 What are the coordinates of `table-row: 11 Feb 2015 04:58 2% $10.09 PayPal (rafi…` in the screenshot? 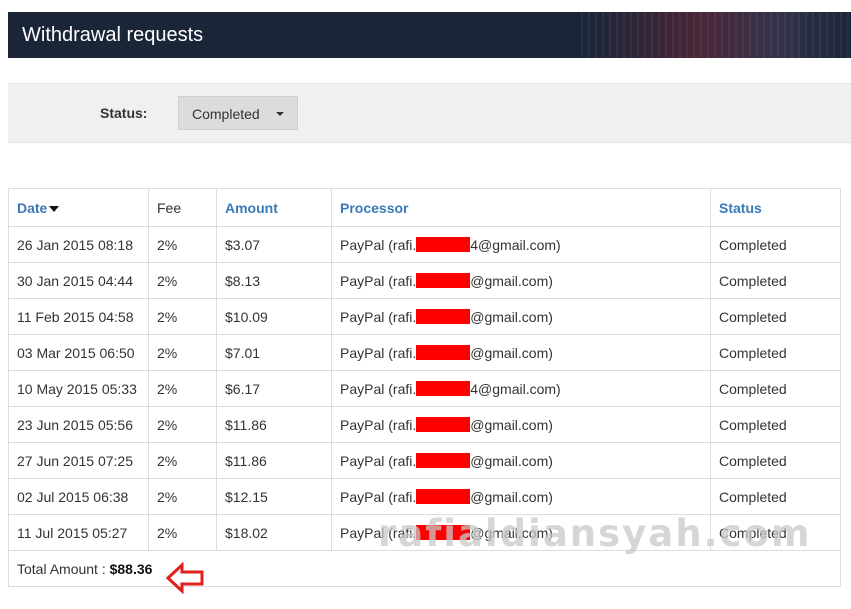 It's located at (424, 316).